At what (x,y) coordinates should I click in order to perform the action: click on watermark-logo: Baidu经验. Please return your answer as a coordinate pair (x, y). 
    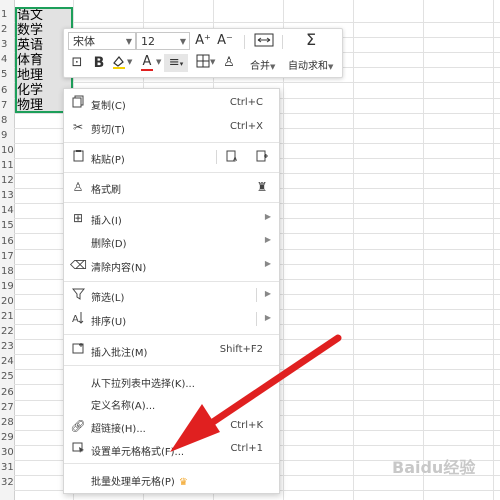
    Looking at the image, I should click on (434, 467).